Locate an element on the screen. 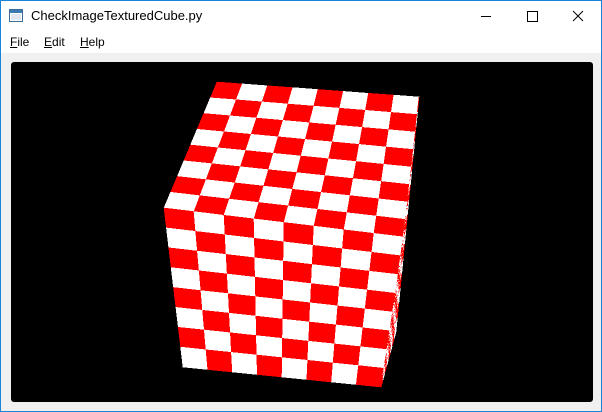  maximize-button is located at coordinates (532, 16).